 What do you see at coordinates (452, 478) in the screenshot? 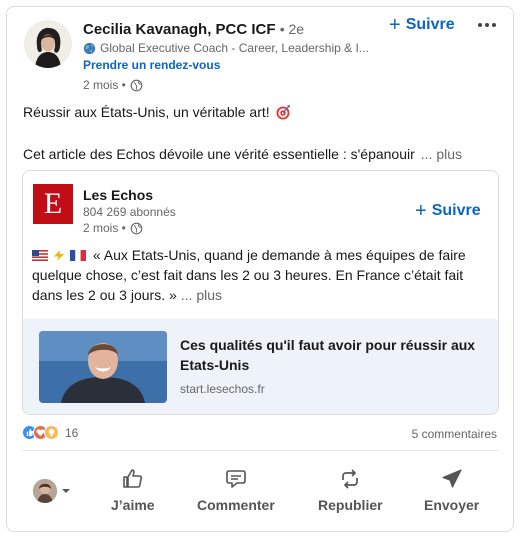
I see `send-icon` at bounding box center [452, 478].